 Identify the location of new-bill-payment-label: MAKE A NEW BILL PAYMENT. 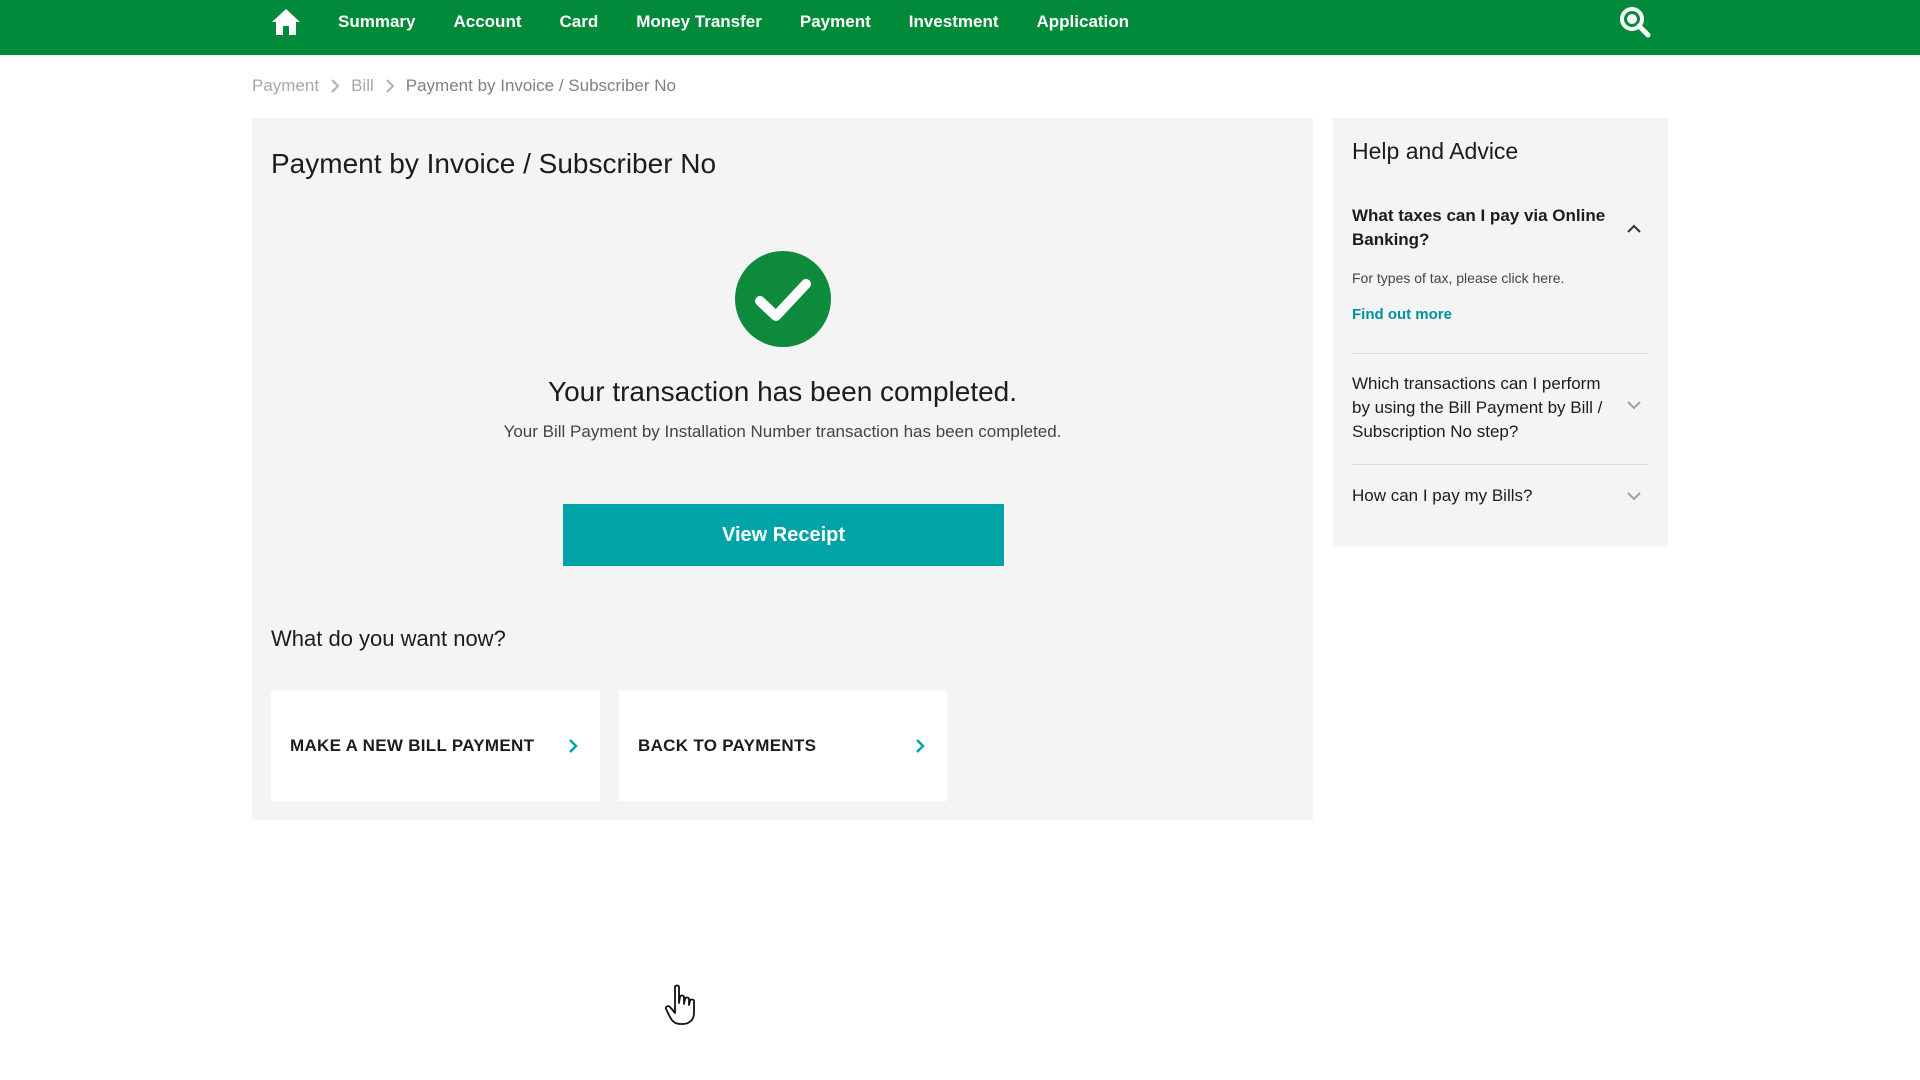
(412, 745).